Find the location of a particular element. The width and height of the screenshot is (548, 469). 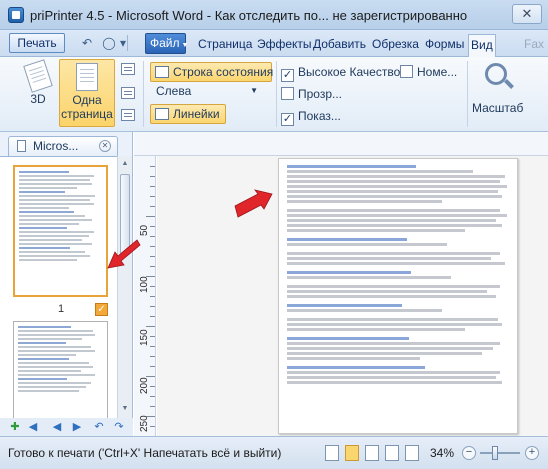

zoom-level: 34% is located at coordinates (442, 453).